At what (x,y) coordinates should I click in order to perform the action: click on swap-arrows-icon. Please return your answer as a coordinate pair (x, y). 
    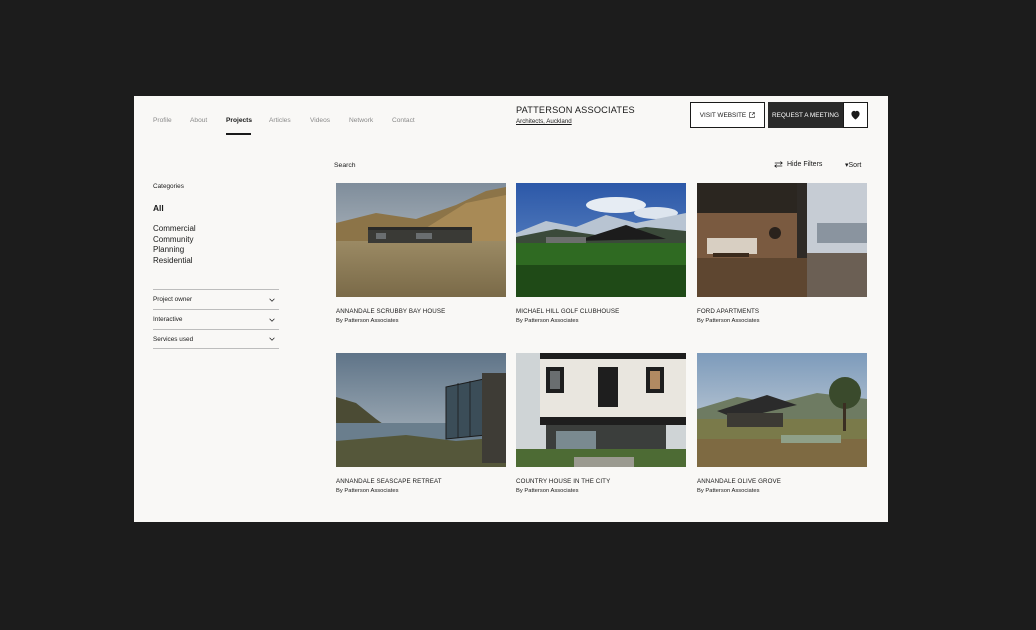
    Looking at the image, I should click on (778, 164).